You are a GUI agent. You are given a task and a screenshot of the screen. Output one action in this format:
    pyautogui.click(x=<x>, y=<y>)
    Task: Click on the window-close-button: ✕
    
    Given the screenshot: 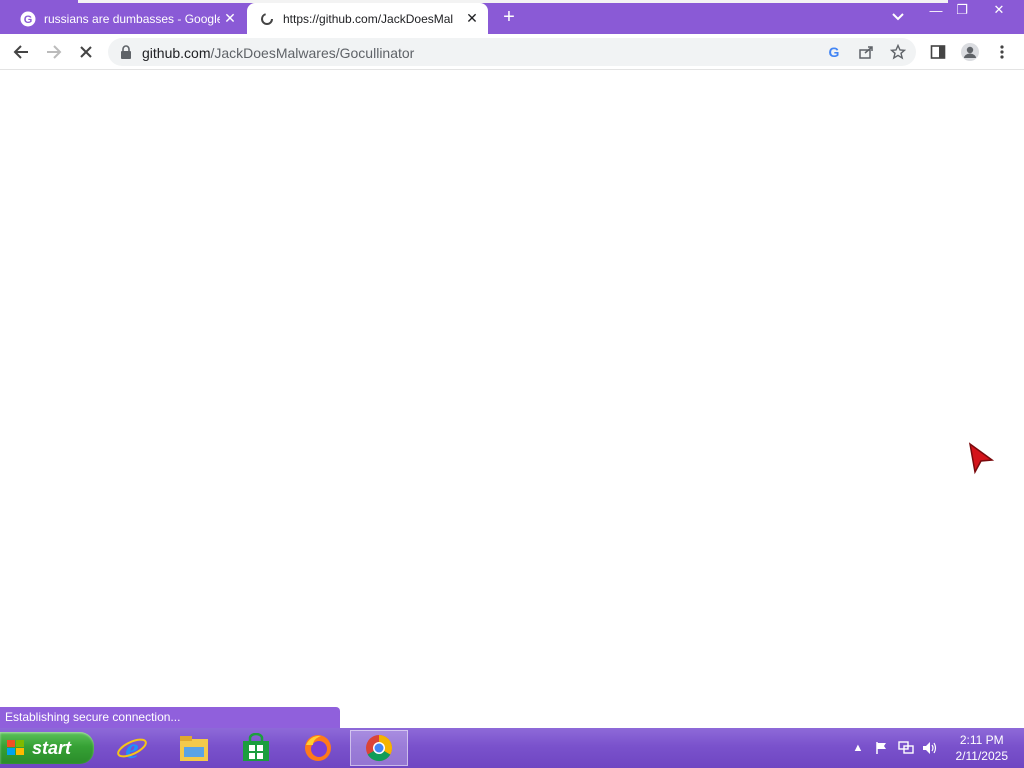 What is the action you would take?
    pyautogui.click(x=999, y=10)
    